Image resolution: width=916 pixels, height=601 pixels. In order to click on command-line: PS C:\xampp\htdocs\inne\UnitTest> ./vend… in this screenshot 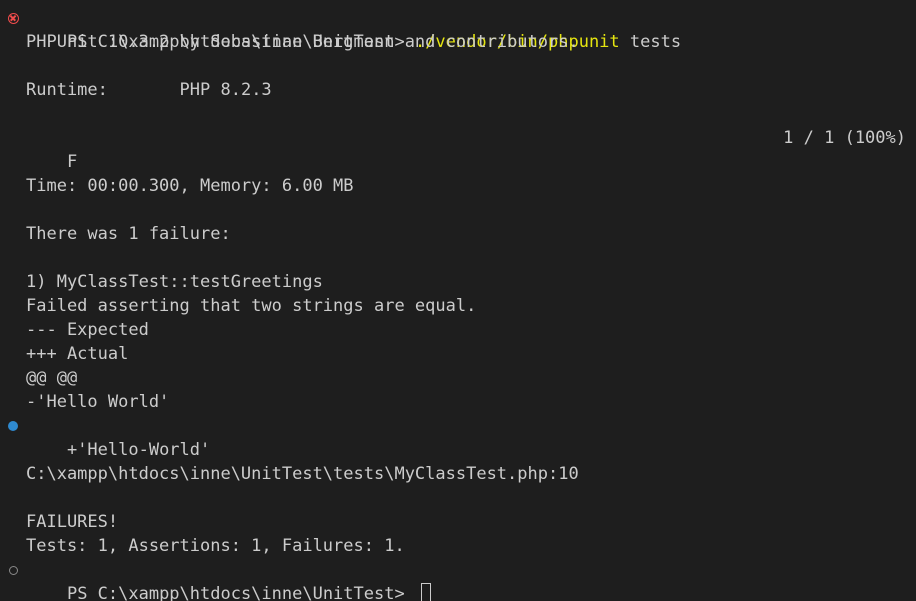, I will do `click(458, 29)`.